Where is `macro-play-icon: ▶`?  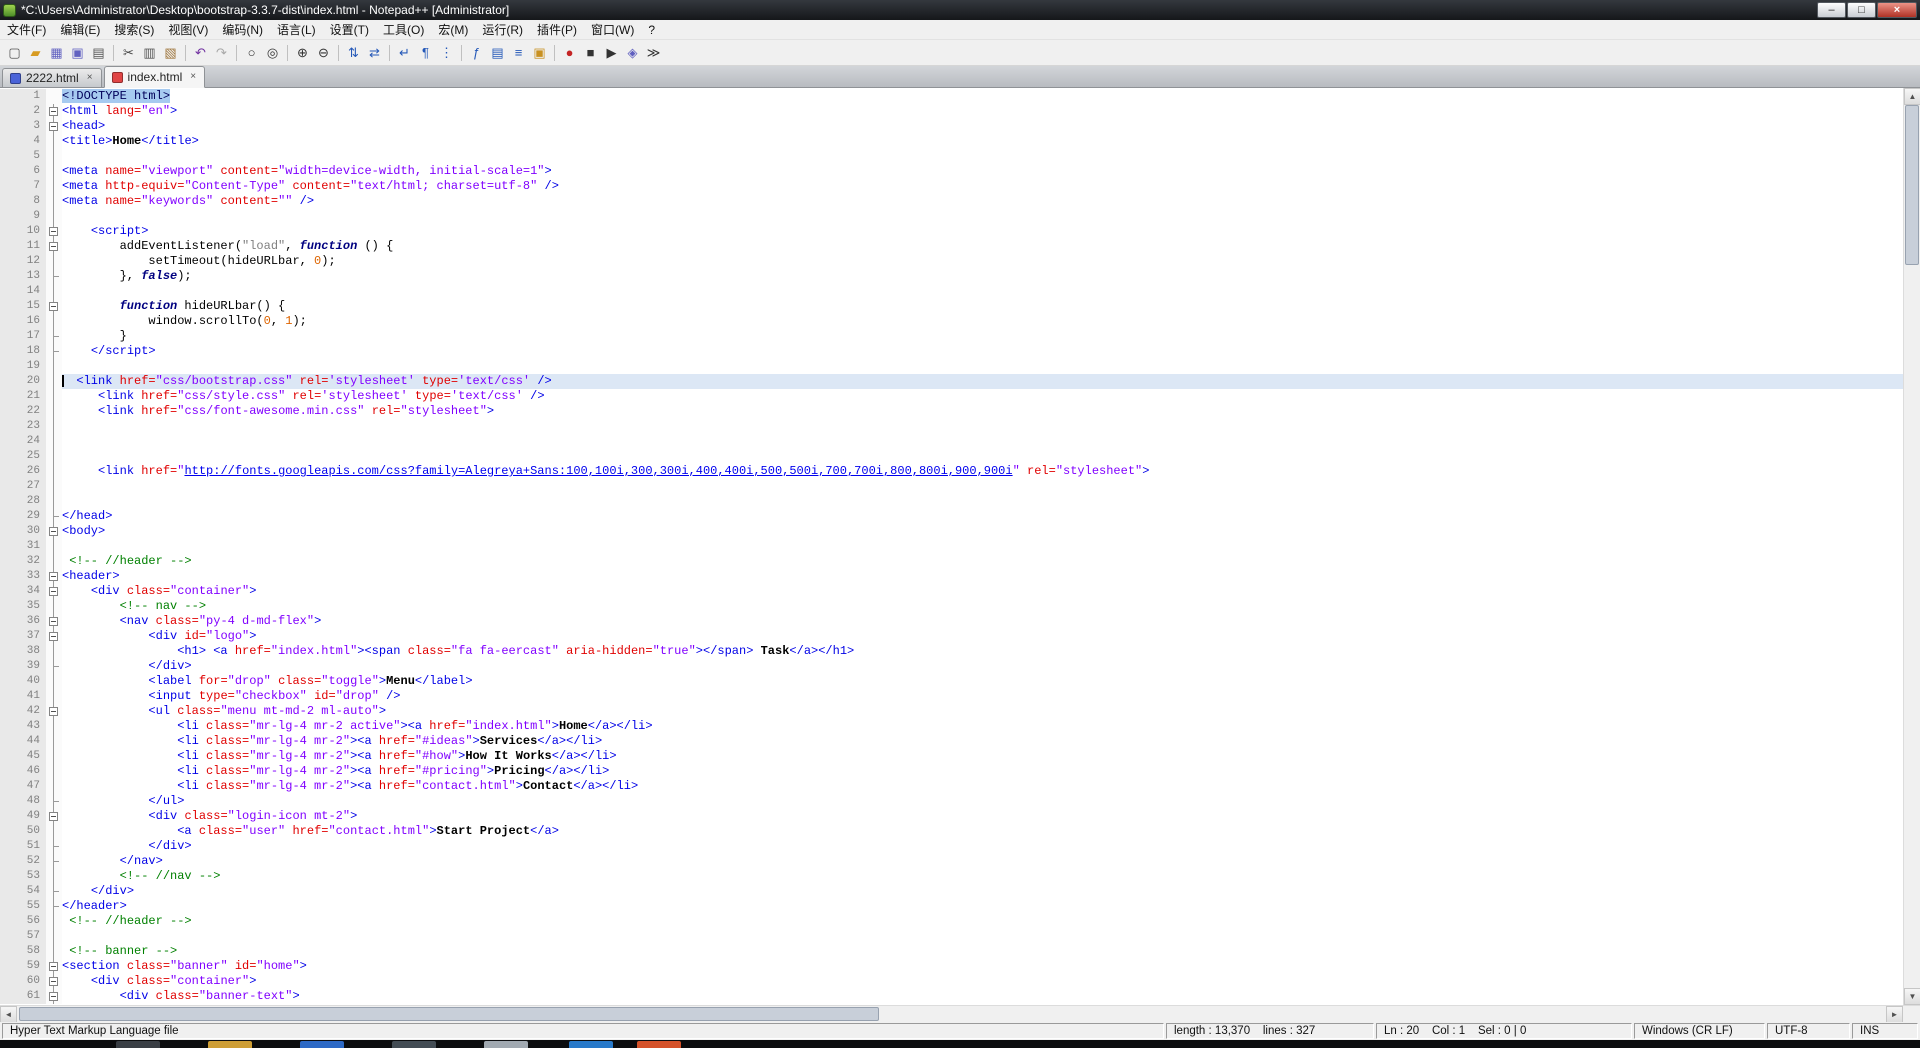
macro-play-icon: ▶ is located at coordinates (611, 52).